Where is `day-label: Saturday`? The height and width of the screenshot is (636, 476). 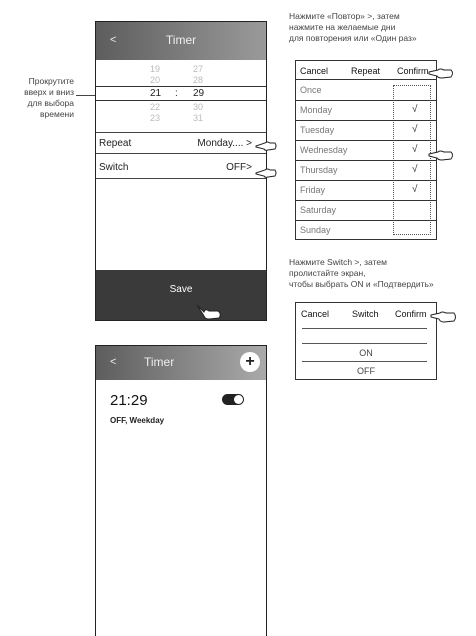
day-label: Saturday is located at coordinates (318, 210).